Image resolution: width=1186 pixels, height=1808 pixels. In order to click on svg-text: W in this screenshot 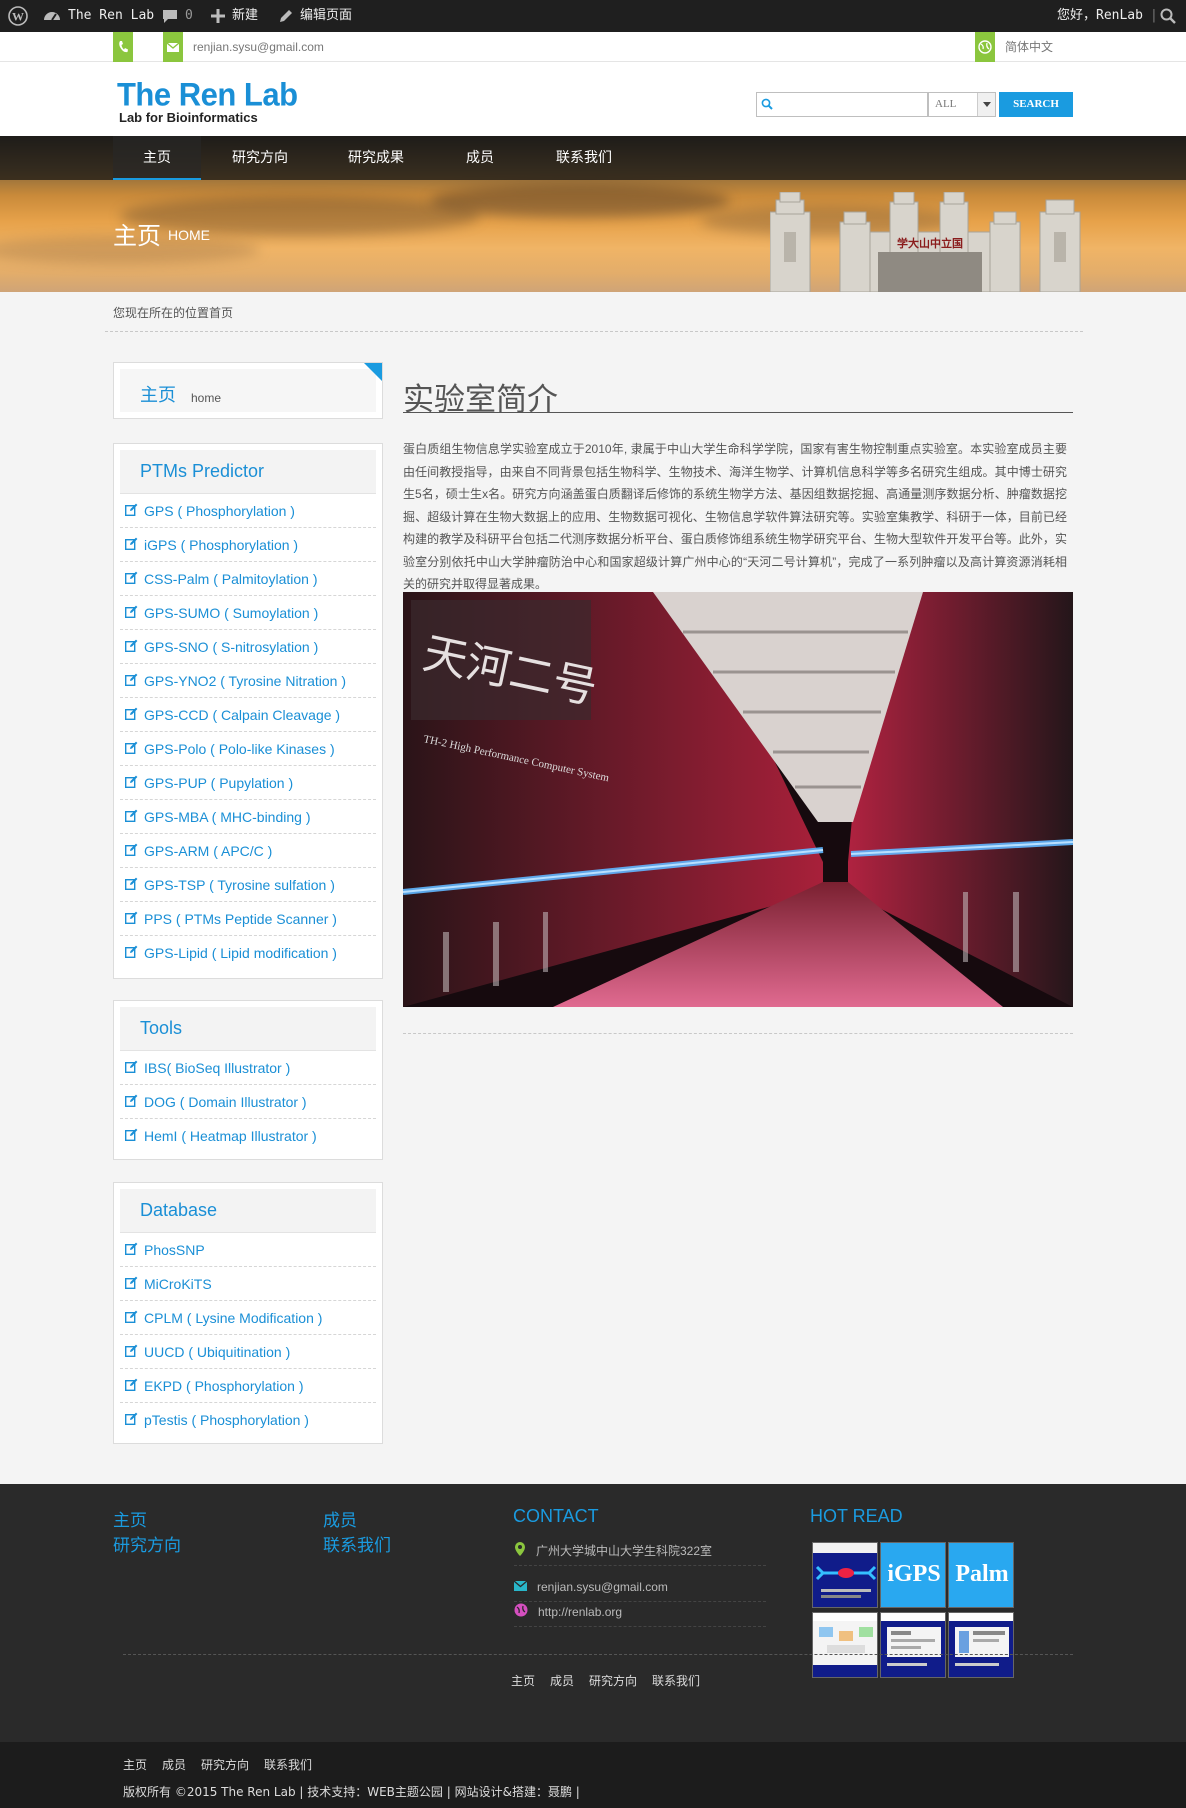, I will do `click(18, 17)`.